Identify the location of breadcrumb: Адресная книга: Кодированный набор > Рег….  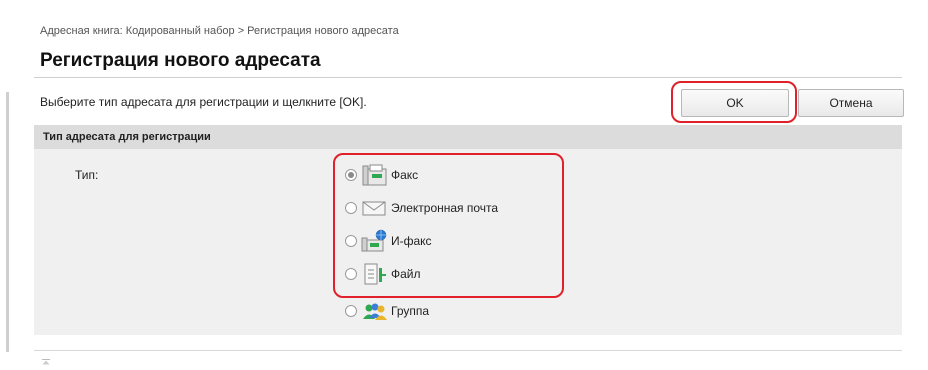
(219, 31).